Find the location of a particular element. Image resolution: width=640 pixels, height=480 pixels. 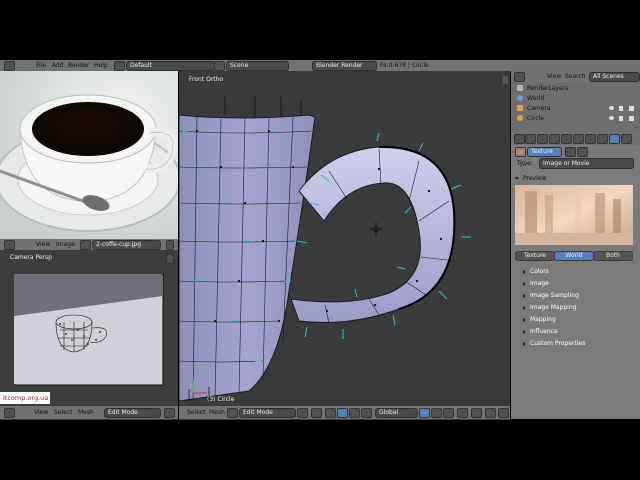

image-name-field: 2-coffe-cup.jpg is located at coordinates (126, 245).